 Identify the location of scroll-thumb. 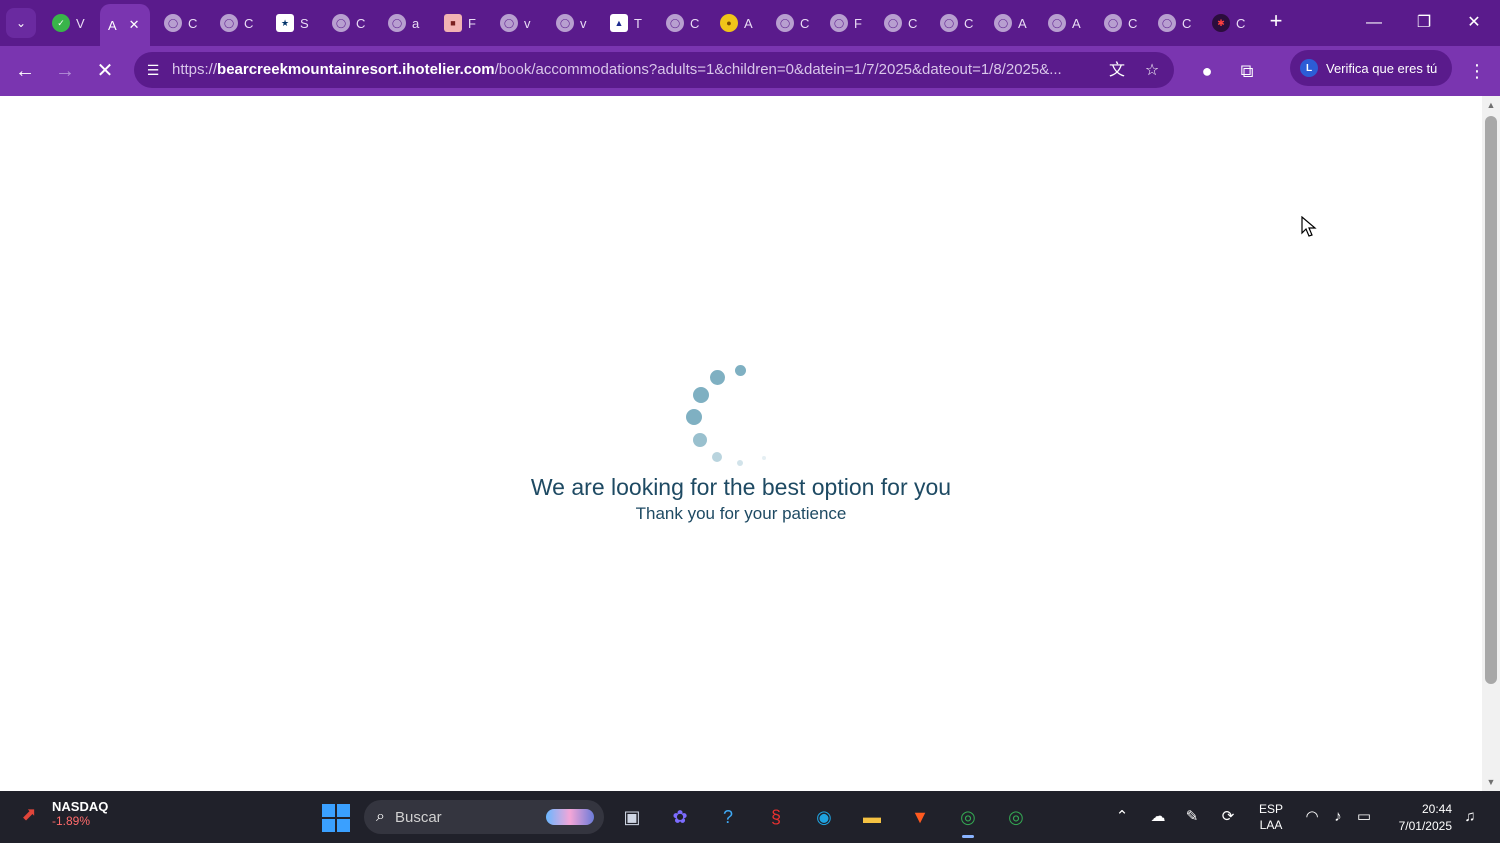
(1491, 400).